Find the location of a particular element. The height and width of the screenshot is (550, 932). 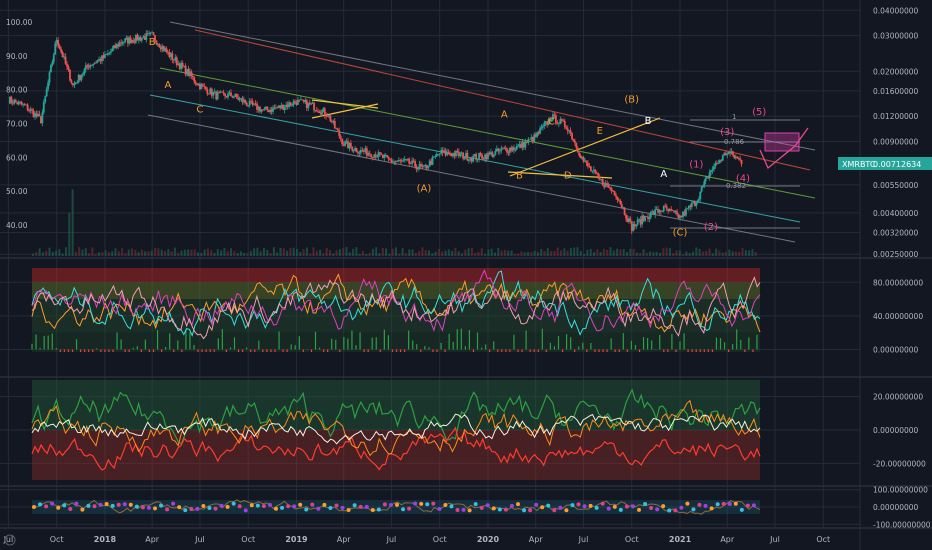

oscillator-axis-tick-label: 40.00000000 is located at coordinates (898, 316).